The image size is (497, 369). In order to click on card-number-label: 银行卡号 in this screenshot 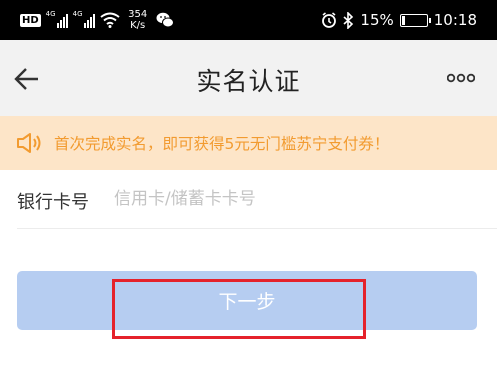, I will do `click(53, 202)`.